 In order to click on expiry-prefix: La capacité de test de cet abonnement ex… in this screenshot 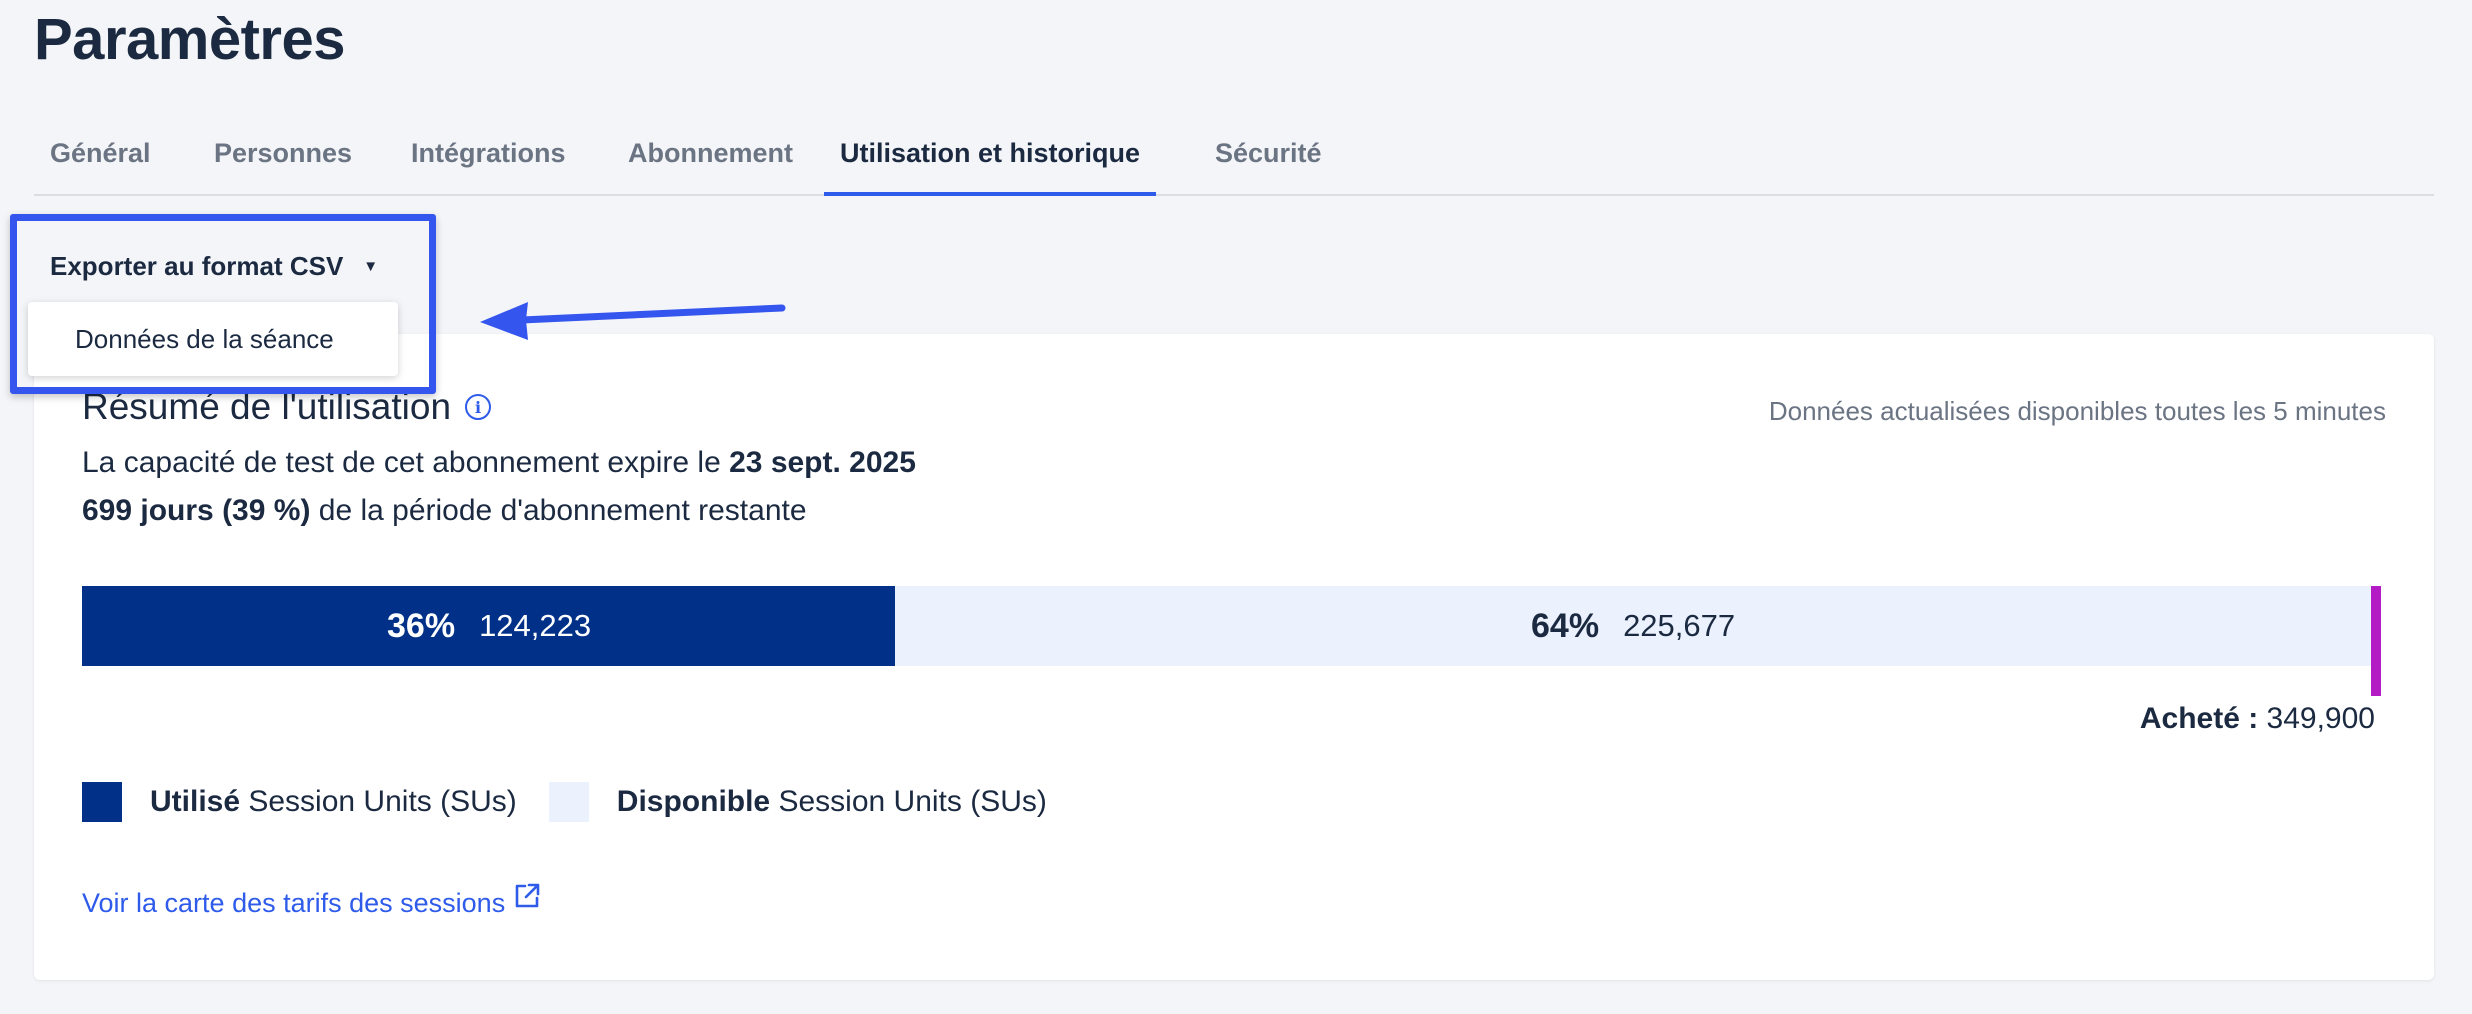, I will do `click(406, 462)`.